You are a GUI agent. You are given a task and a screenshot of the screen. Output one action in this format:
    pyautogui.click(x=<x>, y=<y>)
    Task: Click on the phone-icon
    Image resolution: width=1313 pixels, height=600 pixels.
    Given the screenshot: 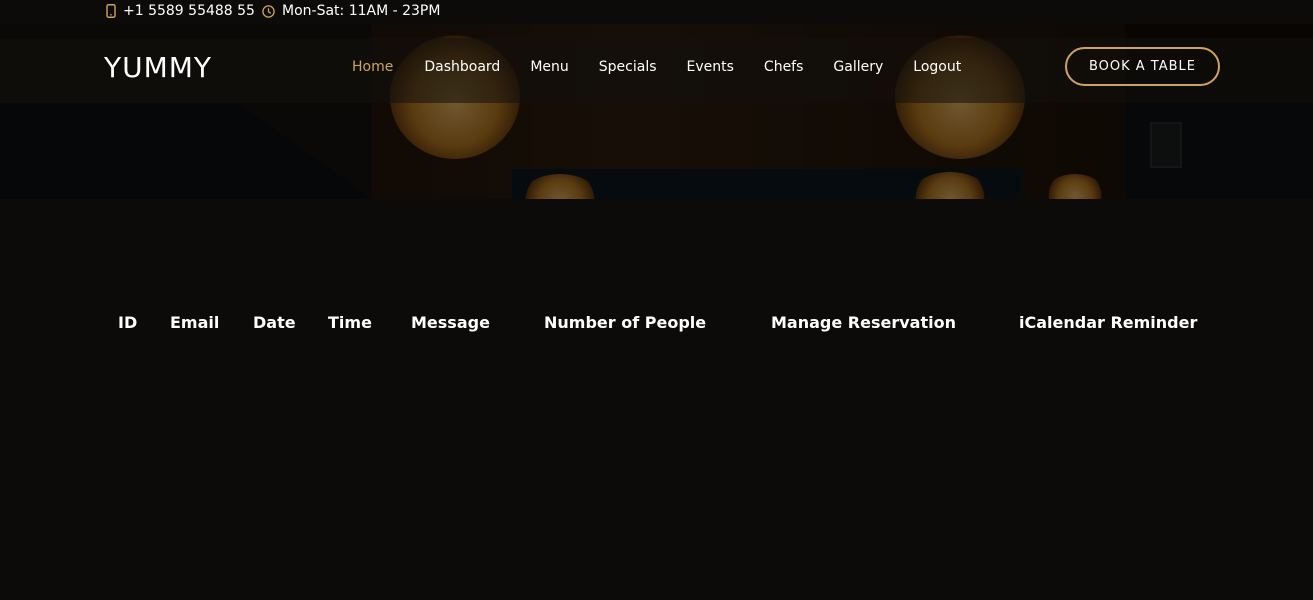 What is the action you would take?
    pyautogui.click(x=111, y=11)
    